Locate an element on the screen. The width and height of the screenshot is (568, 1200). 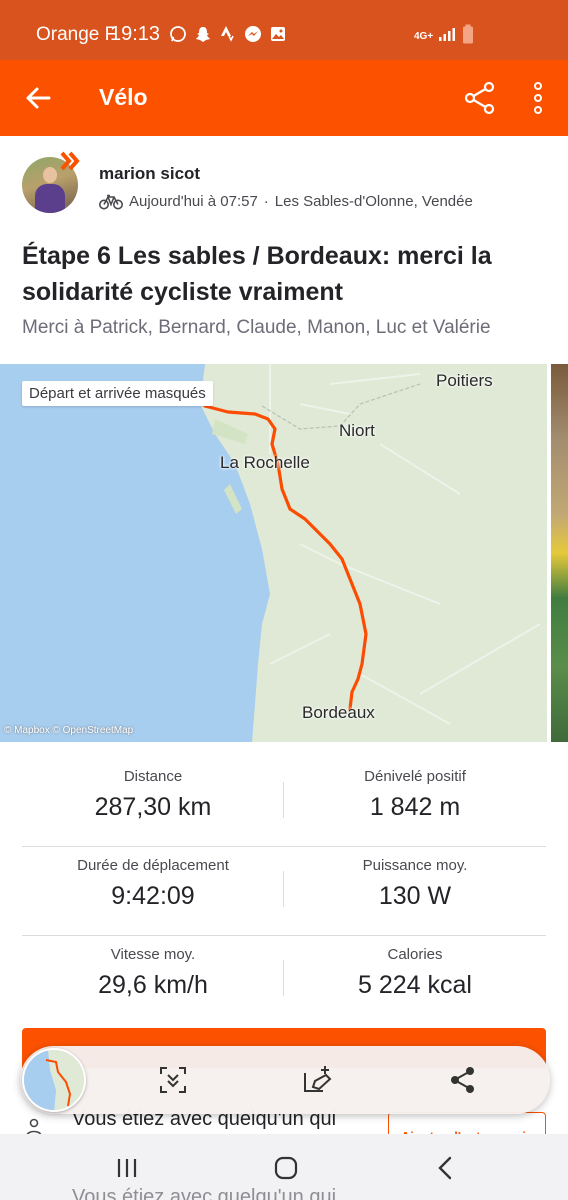
notification-icons is located at coordinates (227, 33).